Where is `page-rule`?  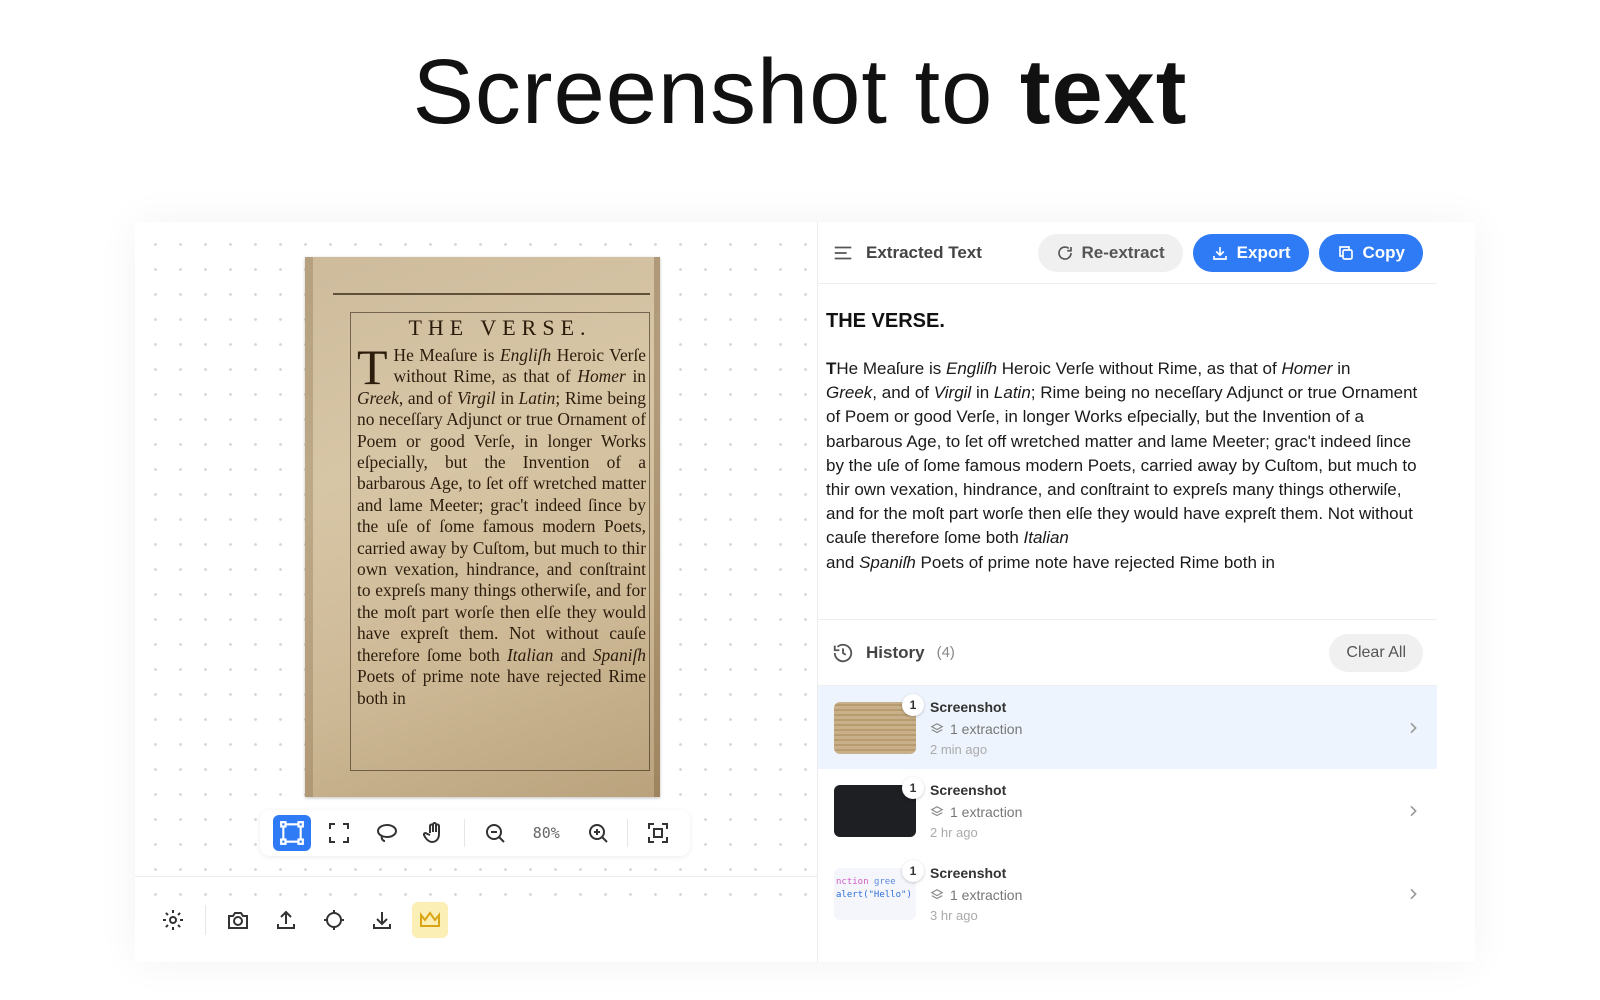
page-rule is located at coordinates (491, 294).